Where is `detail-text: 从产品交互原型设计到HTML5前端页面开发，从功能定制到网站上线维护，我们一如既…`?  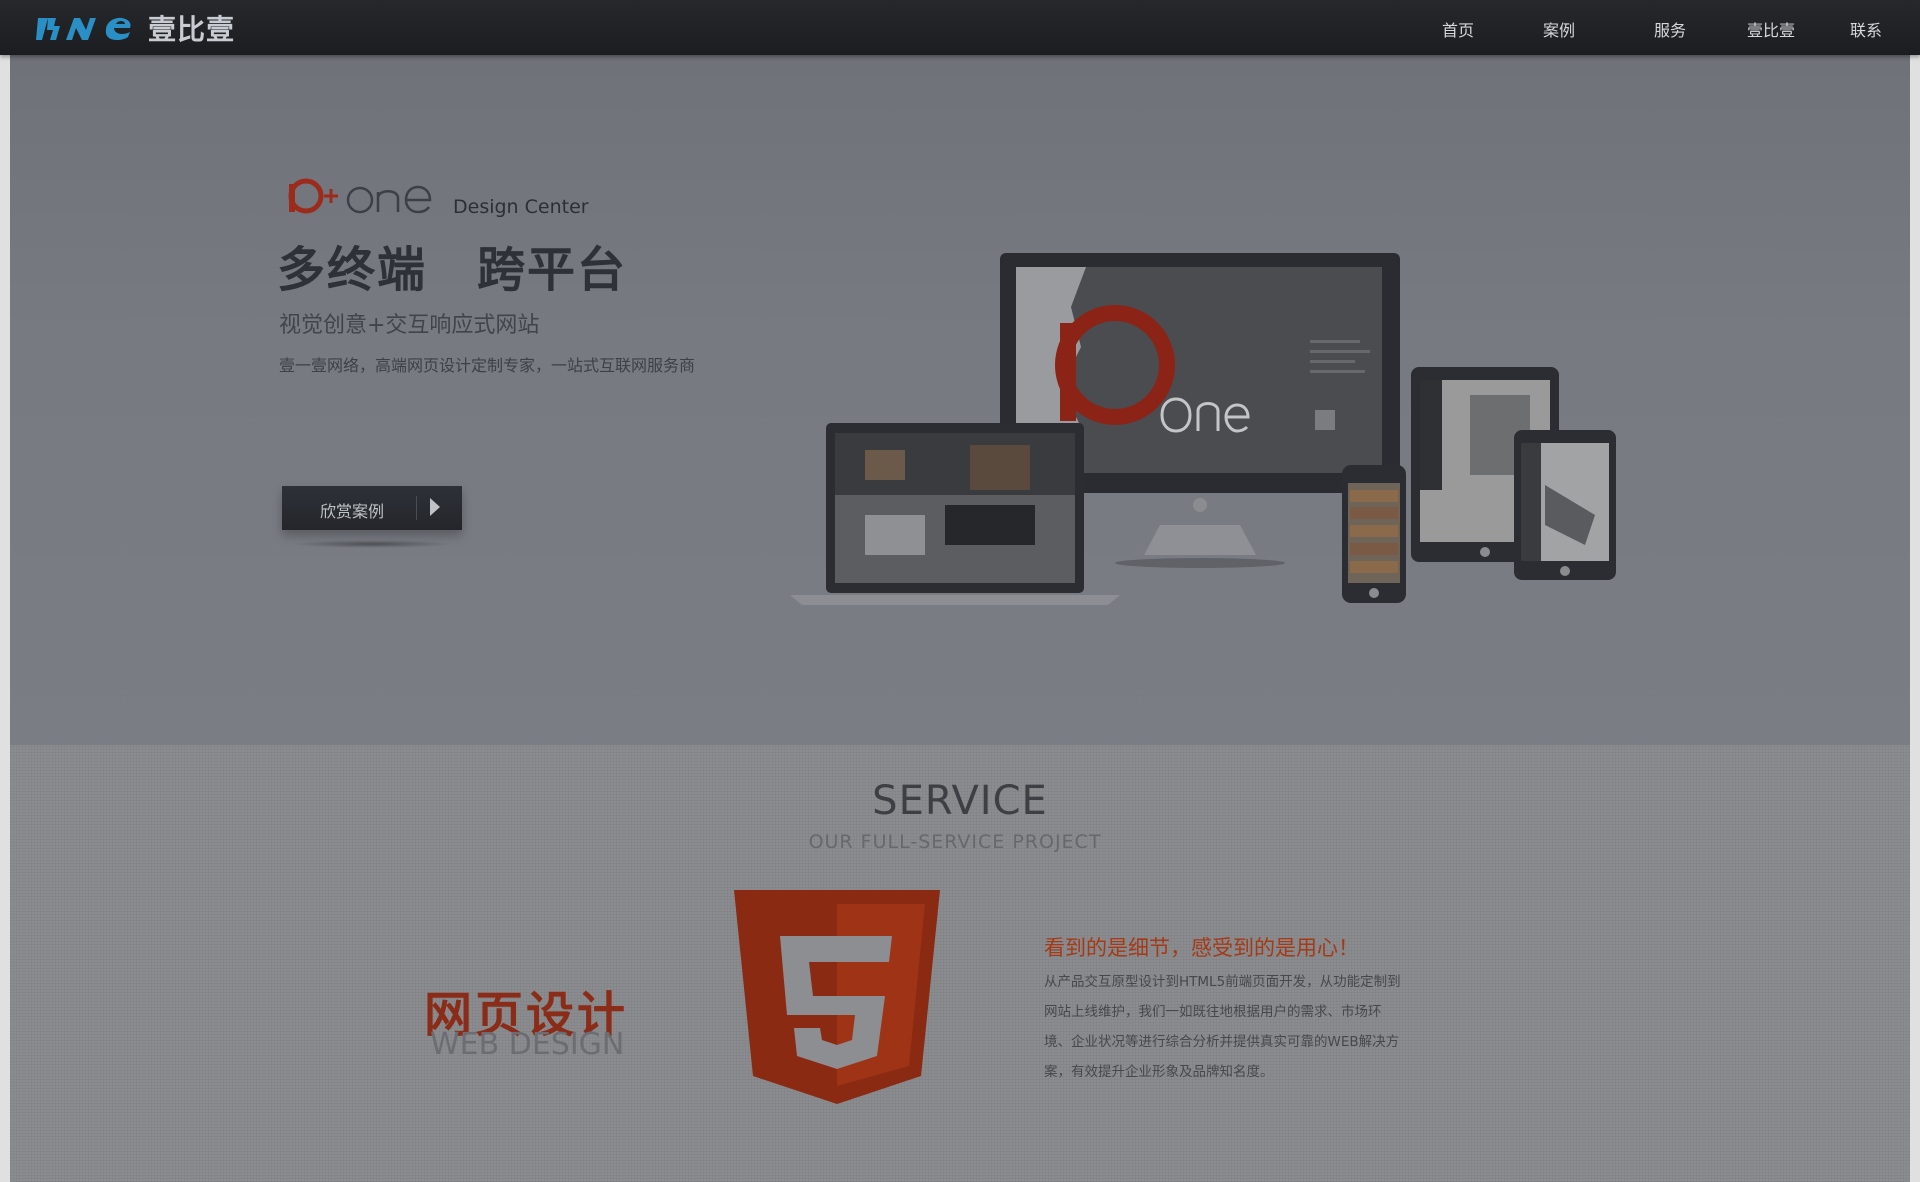
detail-text: 从产品交互原型设计到HTML5前端页面开发，从功能定制到网站上线维护，我们一如既… is located at coordinates (1222, 1027).